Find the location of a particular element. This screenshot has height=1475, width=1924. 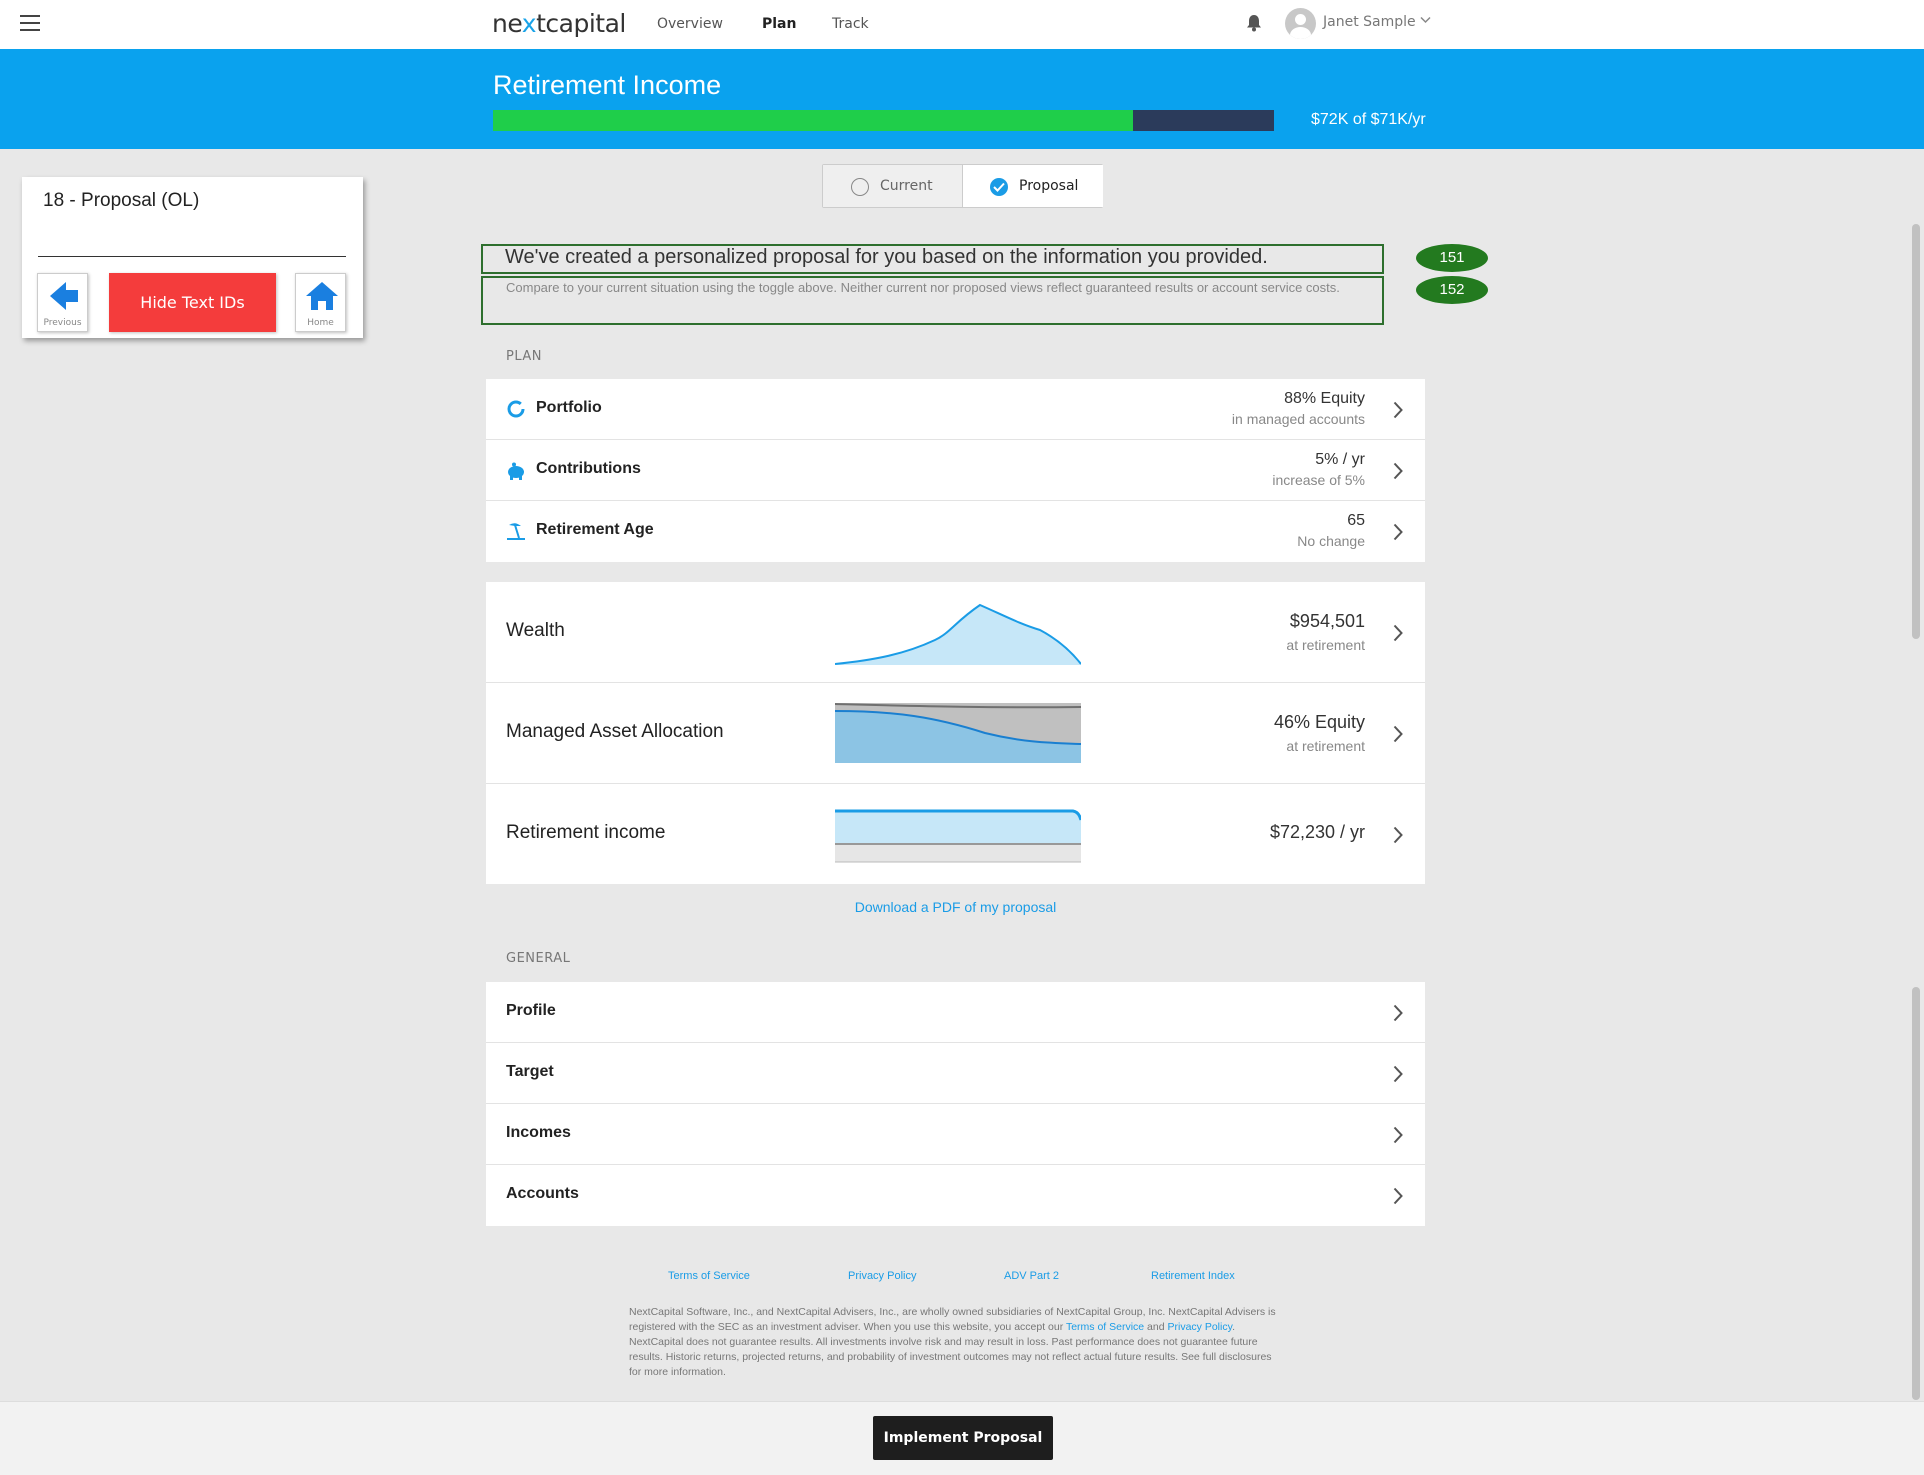

previous-button: Previous is located at coordinates (62, 302).